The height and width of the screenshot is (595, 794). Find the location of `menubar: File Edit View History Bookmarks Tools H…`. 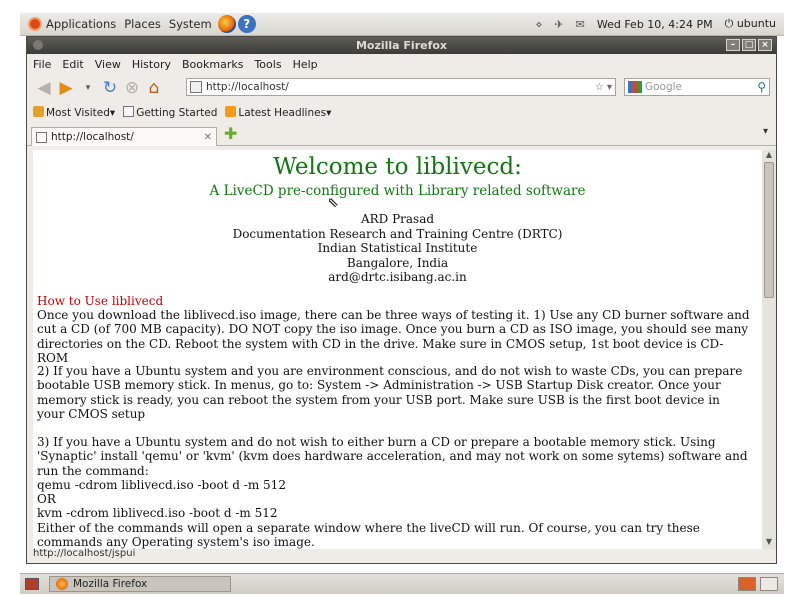

menubar: File Edit View History Bookmarks Tools H… is located at coordinates (401, 64).